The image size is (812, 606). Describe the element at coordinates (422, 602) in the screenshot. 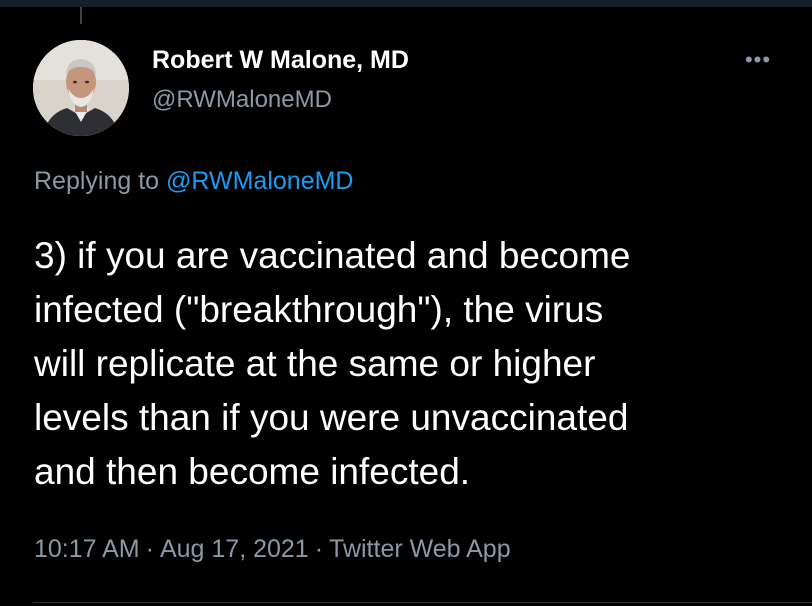

I see `divider` at that location.